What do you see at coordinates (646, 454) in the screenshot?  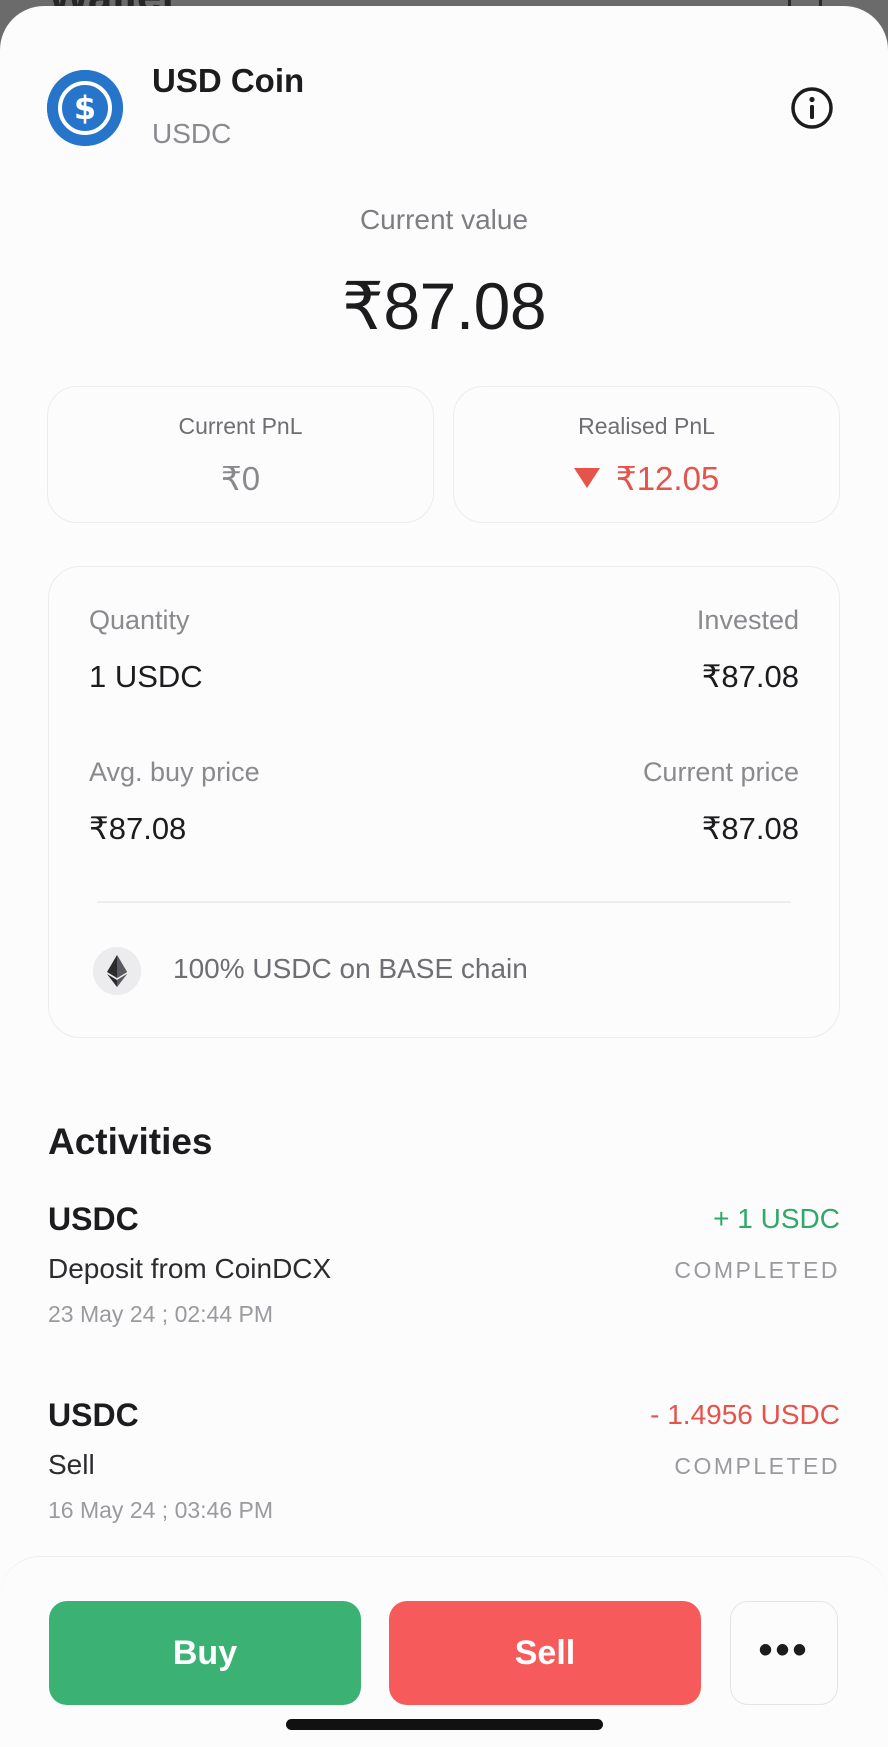 I see `realised-pnl-card: Realised PnL ₹12.05` at bounding box center [646, 454].